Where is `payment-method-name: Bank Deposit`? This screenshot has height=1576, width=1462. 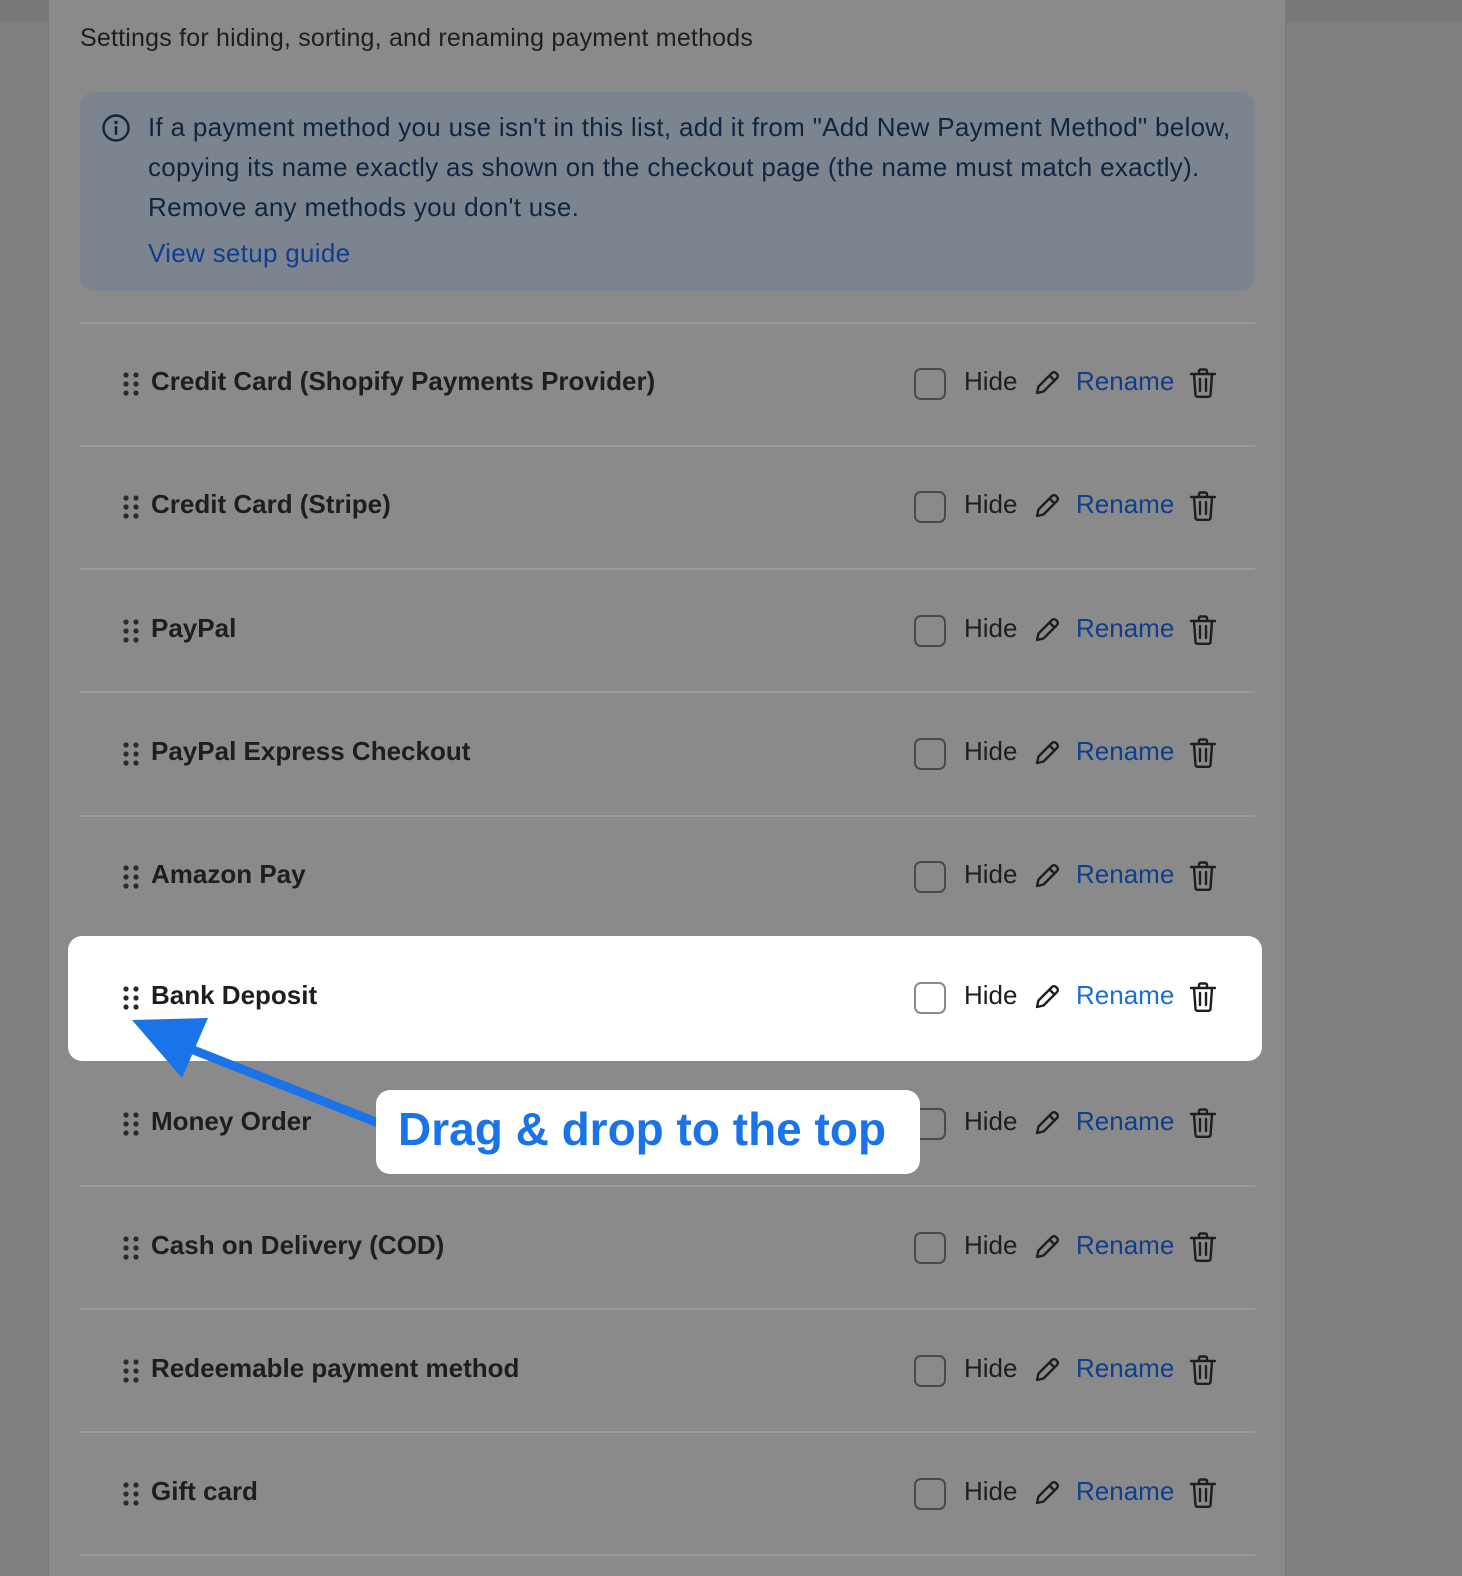 payment-method-name: Bank Deposit is located at coordinates (234, 995).